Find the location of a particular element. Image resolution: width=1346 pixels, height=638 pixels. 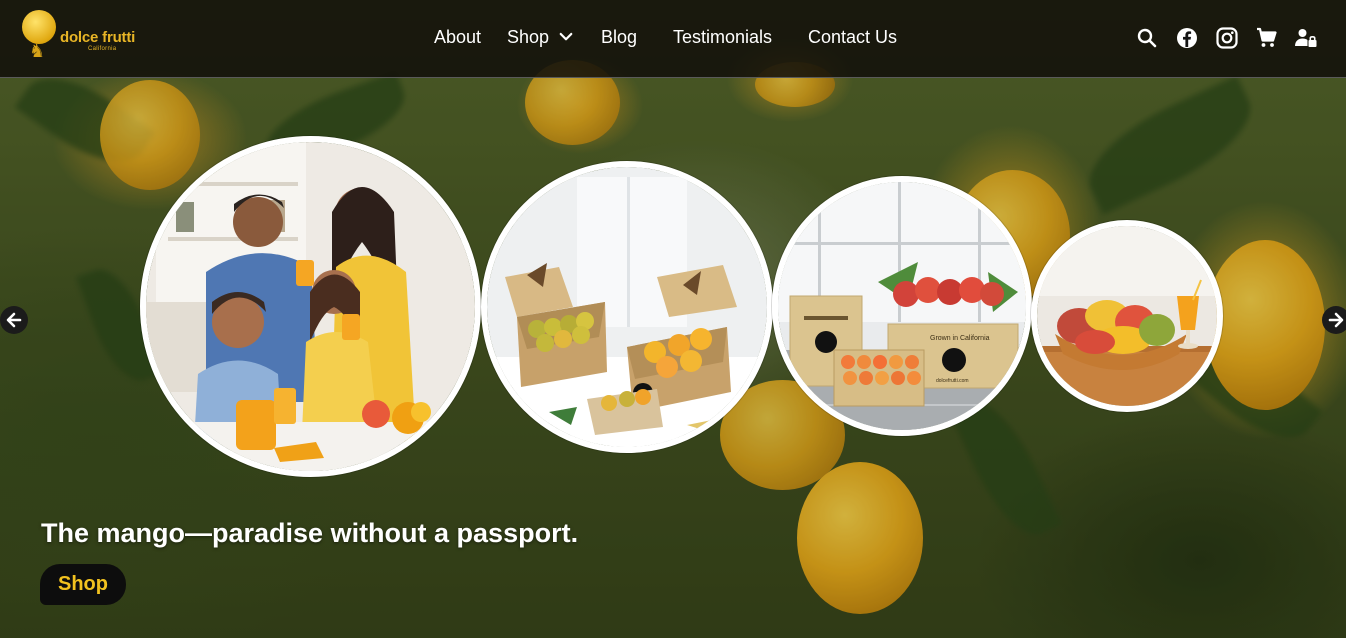

family-juice-image is located at coordinates (310, 306).